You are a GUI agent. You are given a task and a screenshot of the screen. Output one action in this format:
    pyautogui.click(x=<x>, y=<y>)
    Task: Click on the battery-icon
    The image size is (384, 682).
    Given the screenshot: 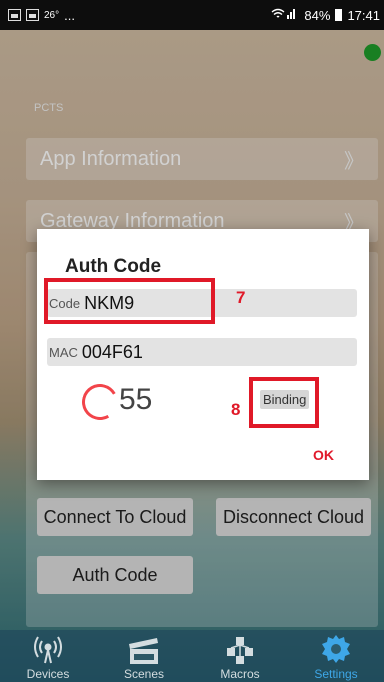 What is the action you would take?
    pyautogui.click(x=339, y=15)
    